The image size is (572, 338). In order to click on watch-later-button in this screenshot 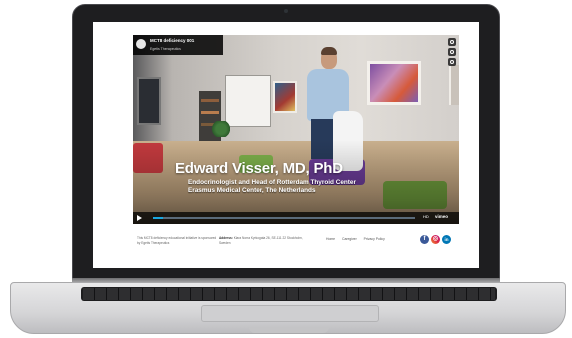, I will do `click(452, 52)`.